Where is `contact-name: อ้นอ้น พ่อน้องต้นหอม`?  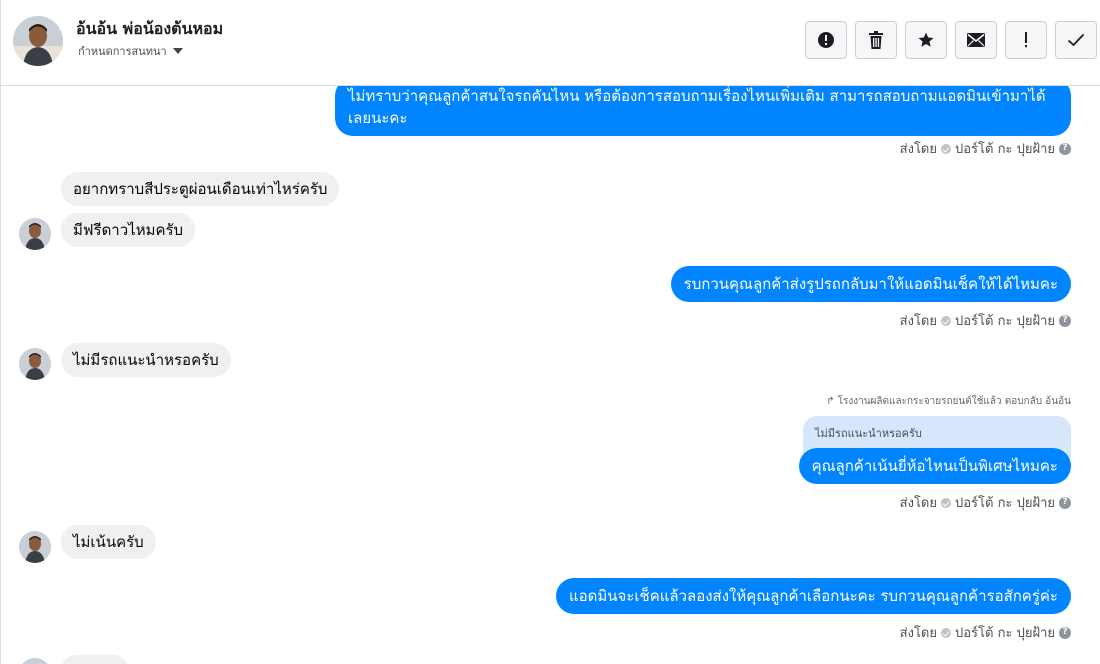 contact-name: อ้นอ้น พ่อน้องต้นหอม is located at coordinates (149, 29).